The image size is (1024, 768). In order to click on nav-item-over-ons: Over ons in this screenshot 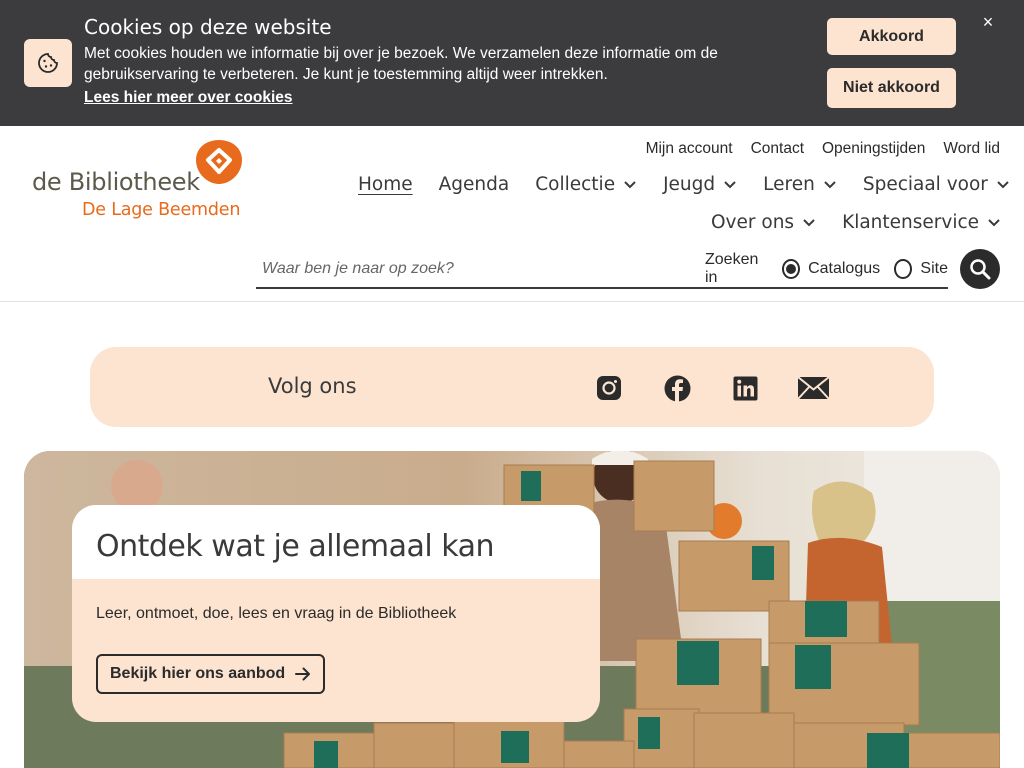, I will do `click(763, 222)`.